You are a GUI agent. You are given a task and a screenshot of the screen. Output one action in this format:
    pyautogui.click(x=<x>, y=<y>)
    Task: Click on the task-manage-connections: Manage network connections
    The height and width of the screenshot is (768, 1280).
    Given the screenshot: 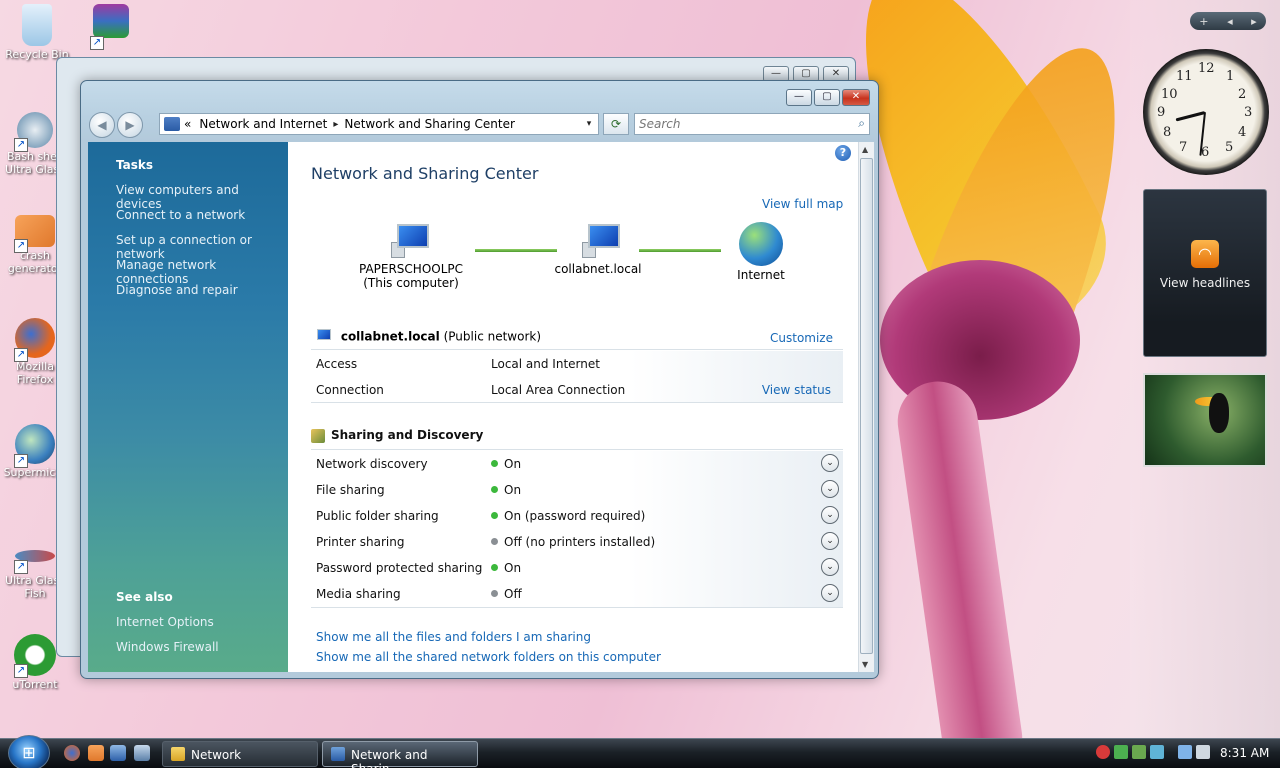 What is the action you would take?
    pyautogui.click(x=202, y=272)
    